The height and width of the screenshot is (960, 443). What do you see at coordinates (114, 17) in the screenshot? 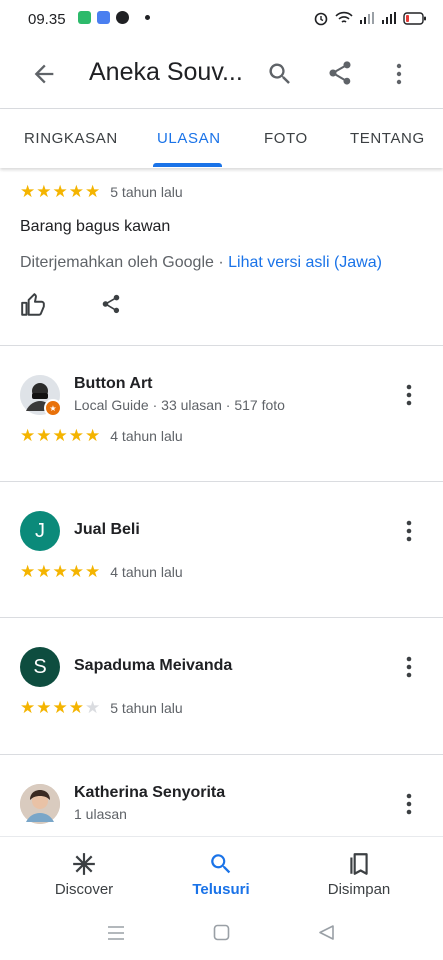
I see `notification-icons` at bounding box center [114, 17].